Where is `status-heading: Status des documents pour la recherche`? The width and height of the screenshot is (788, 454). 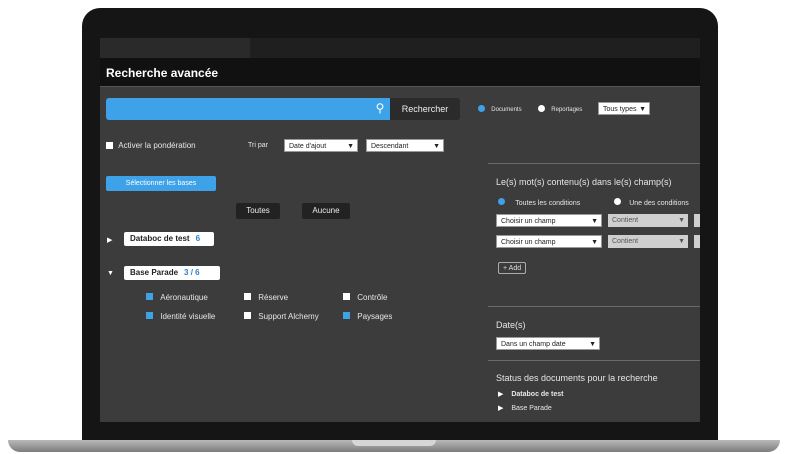
status-heading: Status des documents pour la recherche is located at coordinates (577, 378).